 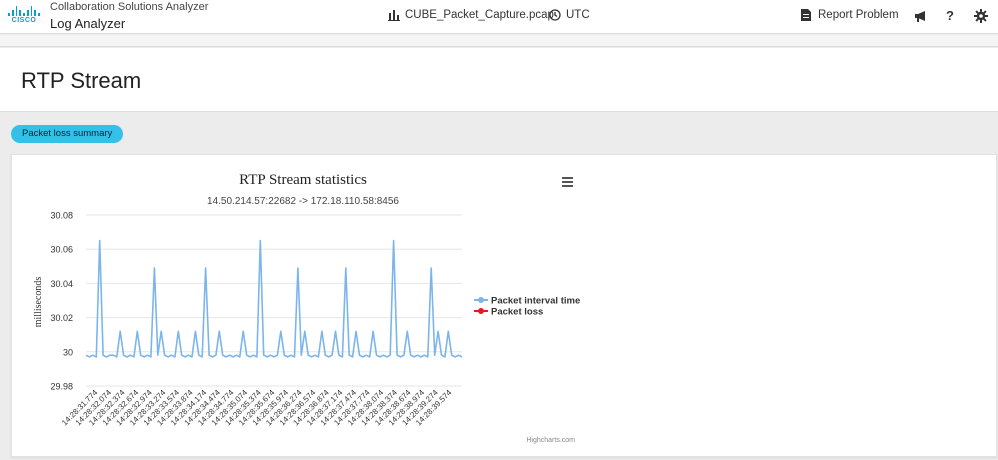 I want to click on legend-item: Packet interval time, so click(x=527, y=301).